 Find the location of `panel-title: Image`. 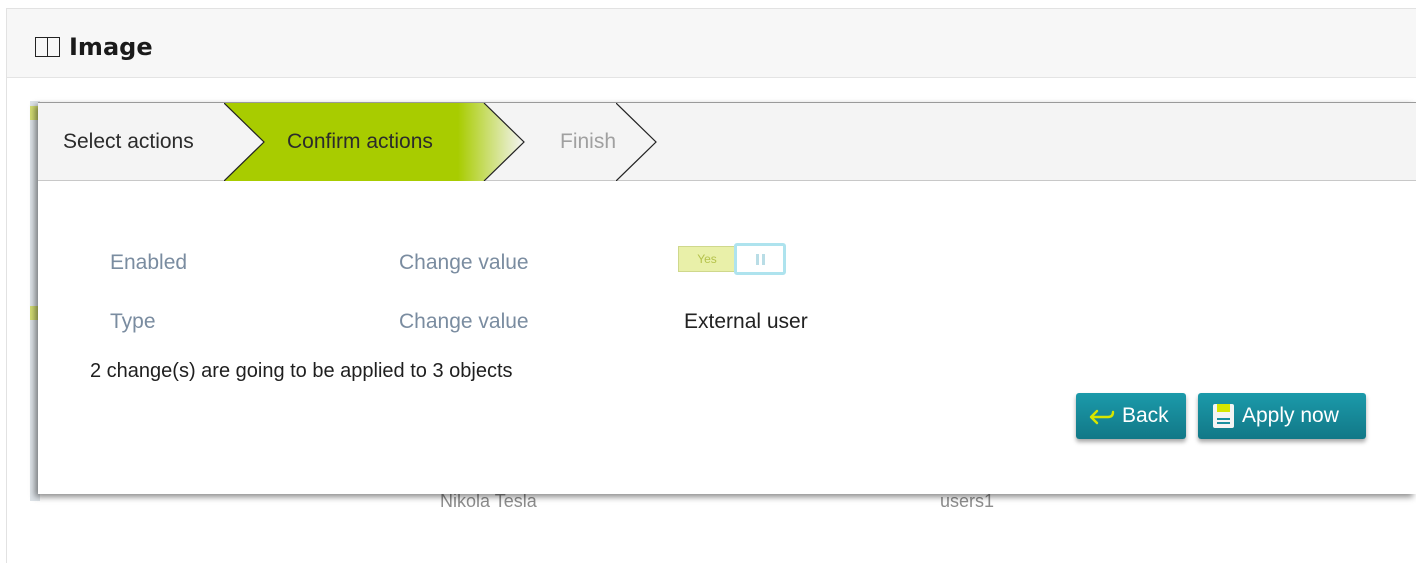

panel-title: Image is located at coordinates (93, 47).